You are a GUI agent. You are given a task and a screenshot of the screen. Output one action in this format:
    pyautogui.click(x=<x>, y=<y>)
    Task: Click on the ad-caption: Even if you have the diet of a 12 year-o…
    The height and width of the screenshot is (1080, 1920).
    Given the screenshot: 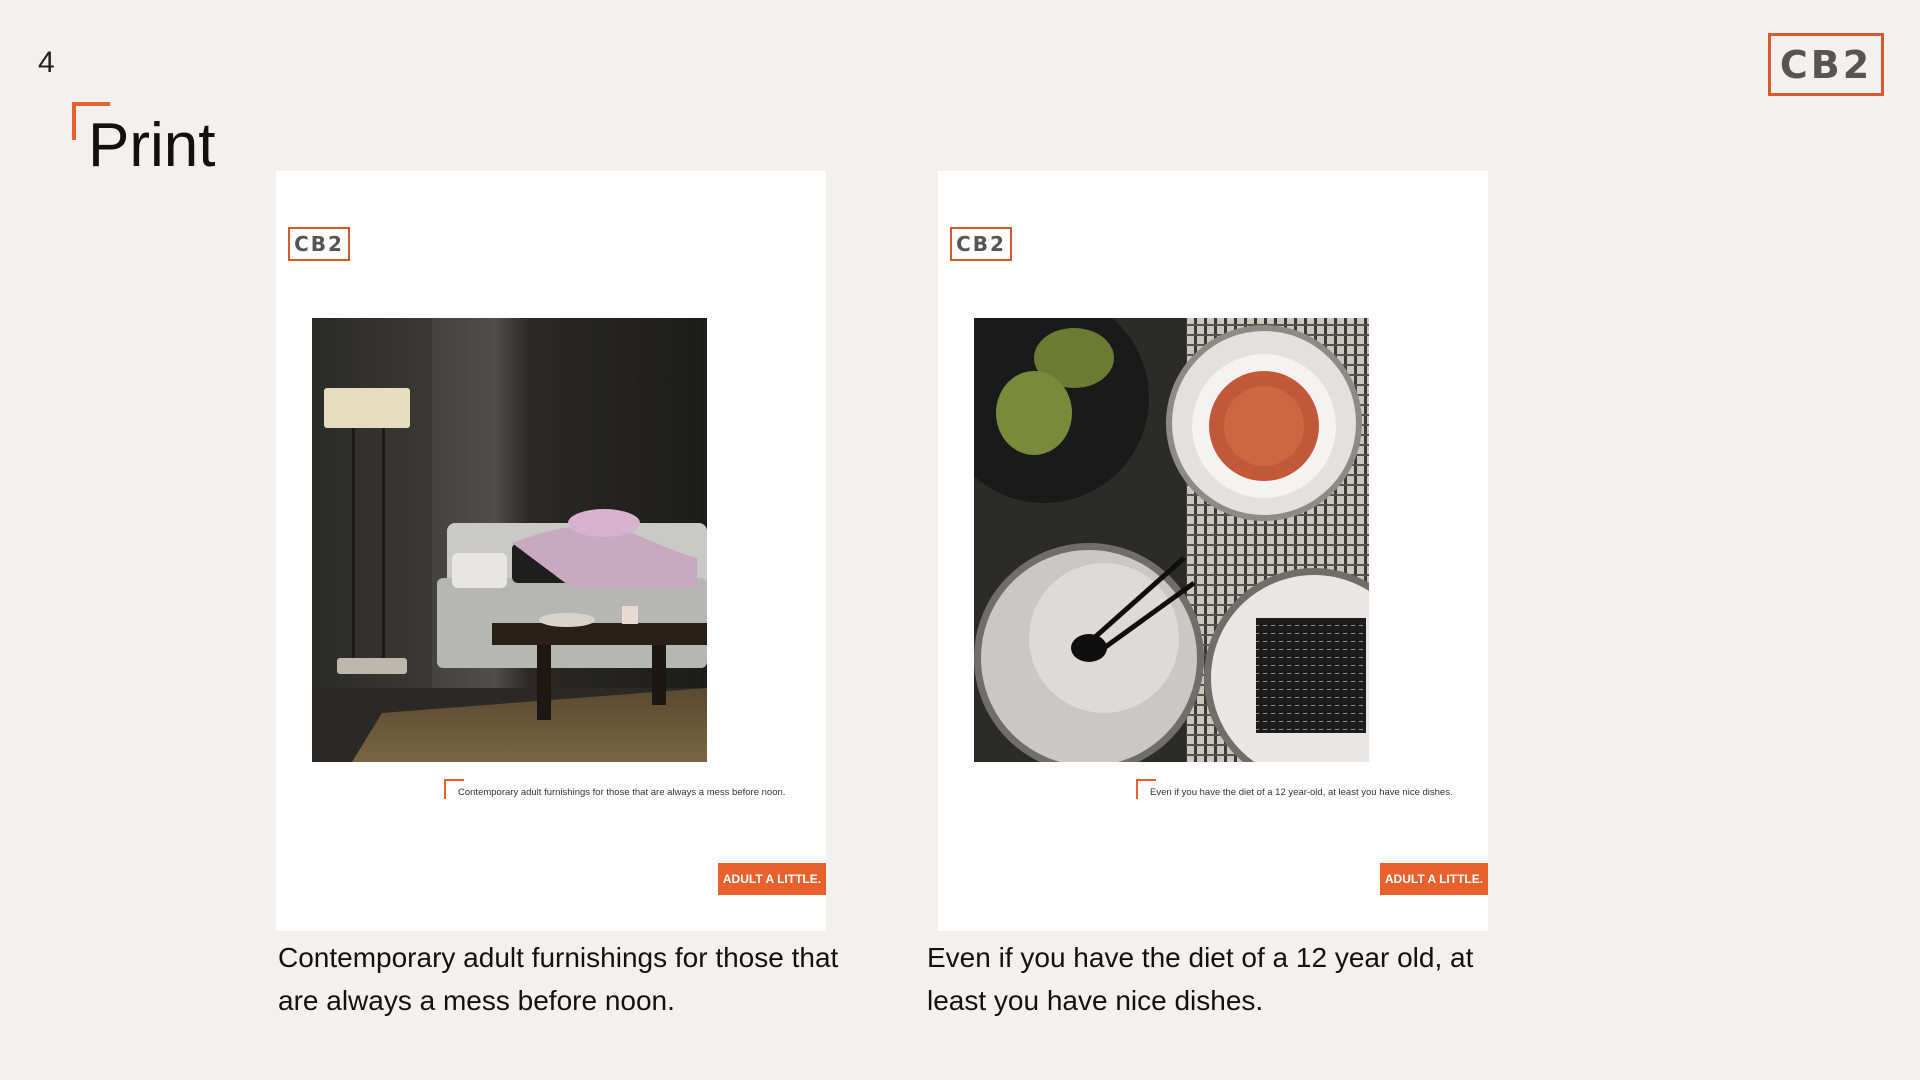 What is the action you would take?
    pyautogui.click(x=1301, y=792)
    